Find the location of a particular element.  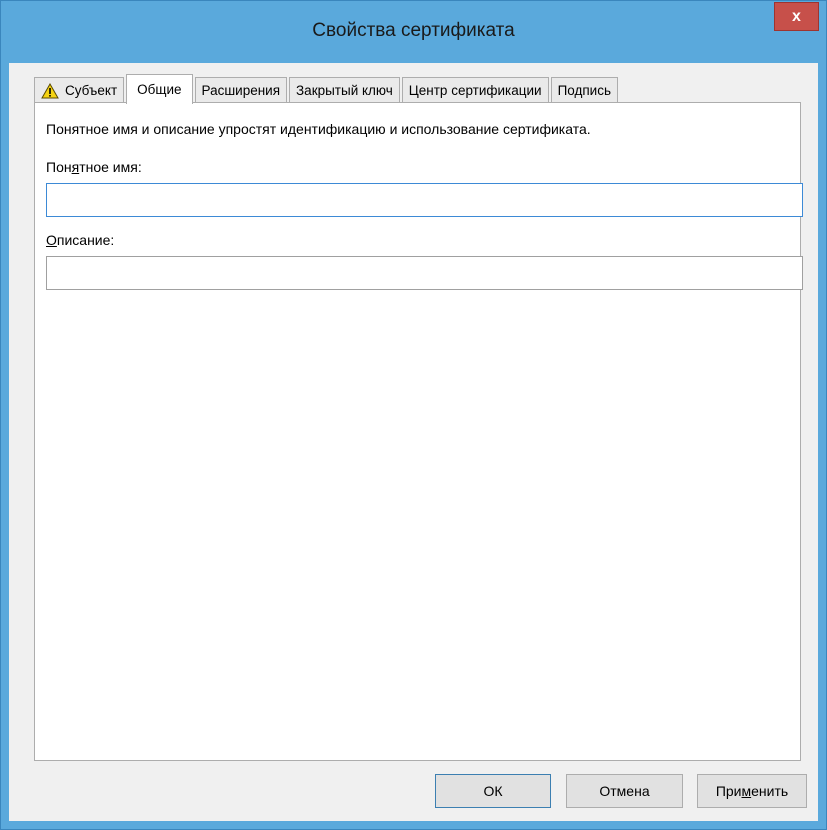

tab-signature: Подпись is located at coordinates (584, 90).